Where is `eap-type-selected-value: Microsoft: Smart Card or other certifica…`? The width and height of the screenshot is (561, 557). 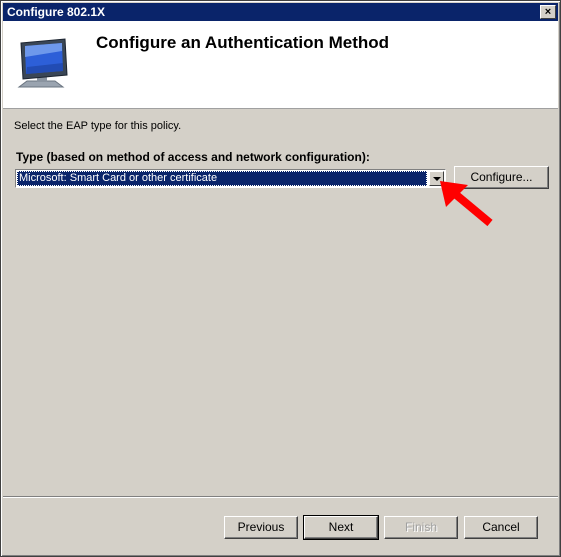 eap-type-selected-value: Microsoft: Smart Card or other certifica… is located at coordinates (222, 178).